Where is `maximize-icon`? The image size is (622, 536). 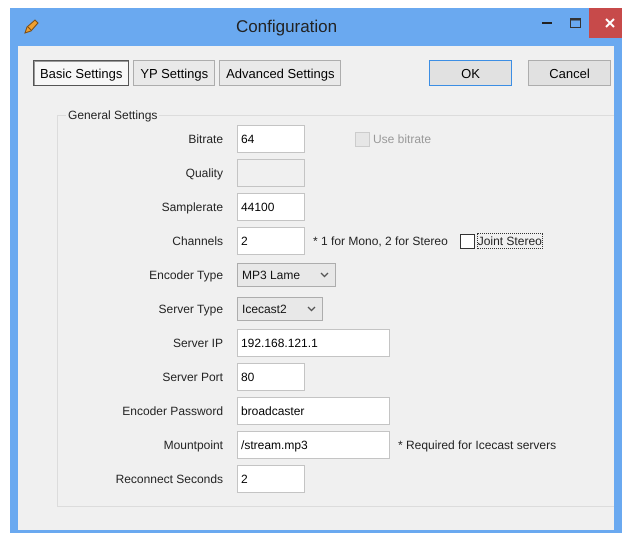 maximize-icon is located at coordinates (575, 23).